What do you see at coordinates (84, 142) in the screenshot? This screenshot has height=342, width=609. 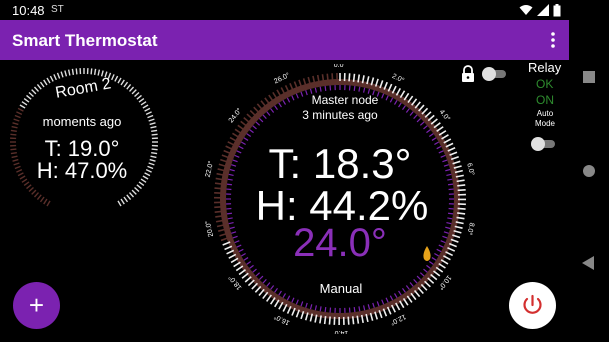 I see `room2-gauge: Room 2 moments ago T: 19.0° H: 47.0%` at bounding box center [84, 142].